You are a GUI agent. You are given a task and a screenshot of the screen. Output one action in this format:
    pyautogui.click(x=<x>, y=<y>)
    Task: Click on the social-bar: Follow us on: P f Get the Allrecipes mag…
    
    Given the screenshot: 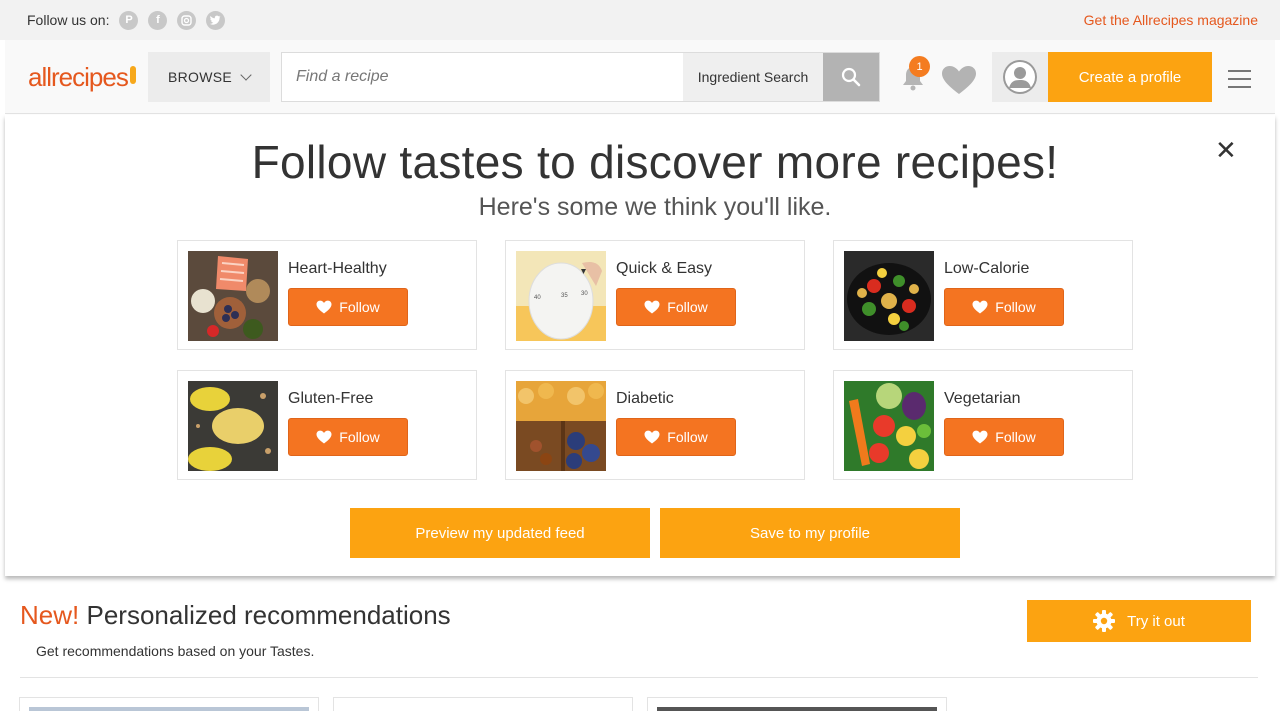 What is the action you would take?
    pyautogui.click(x=640, y=20)
    